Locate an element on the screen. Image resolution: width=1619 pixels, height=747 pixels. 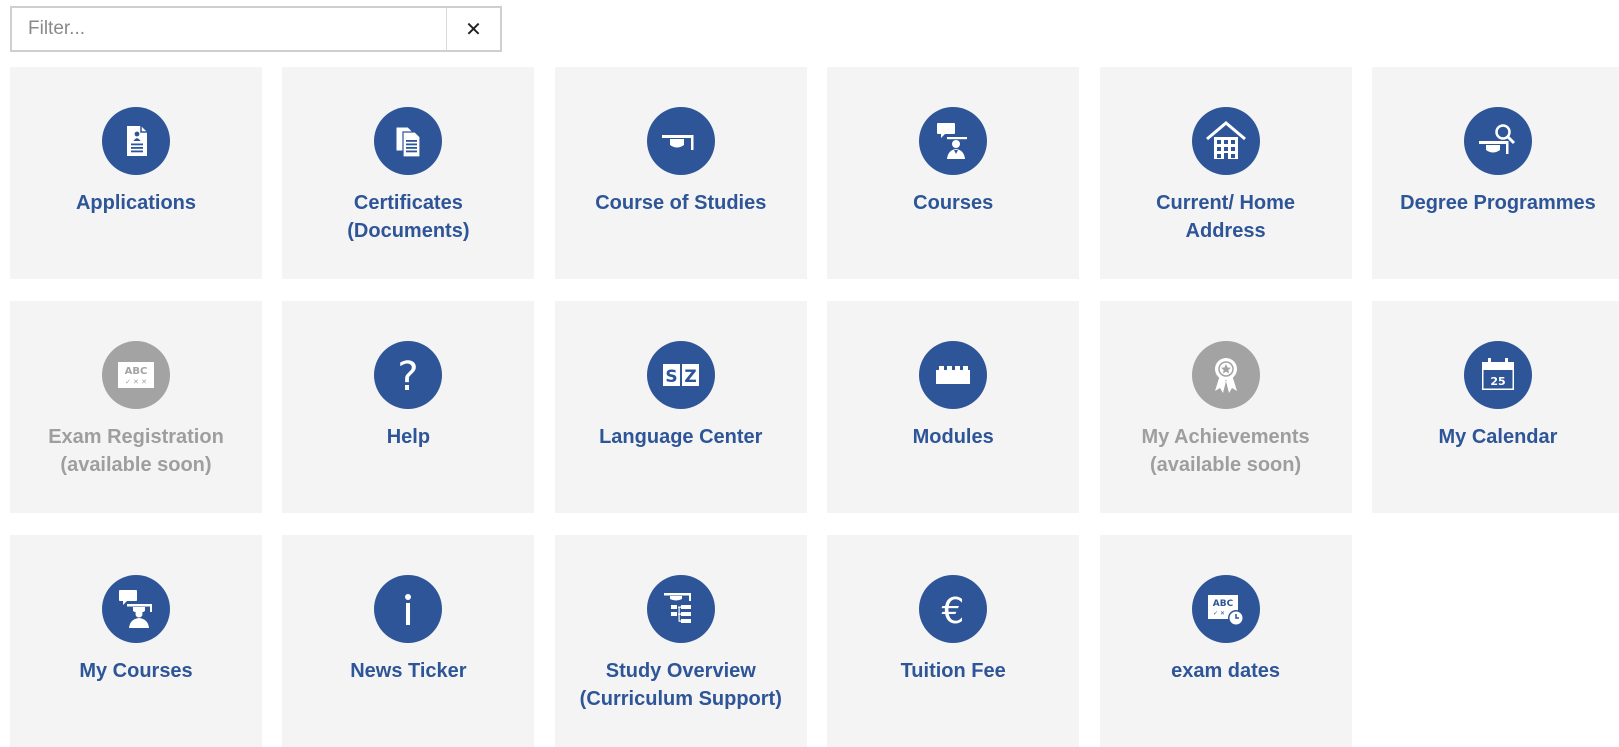
tile-label: News Ticker is located at coordinates (408, 671).